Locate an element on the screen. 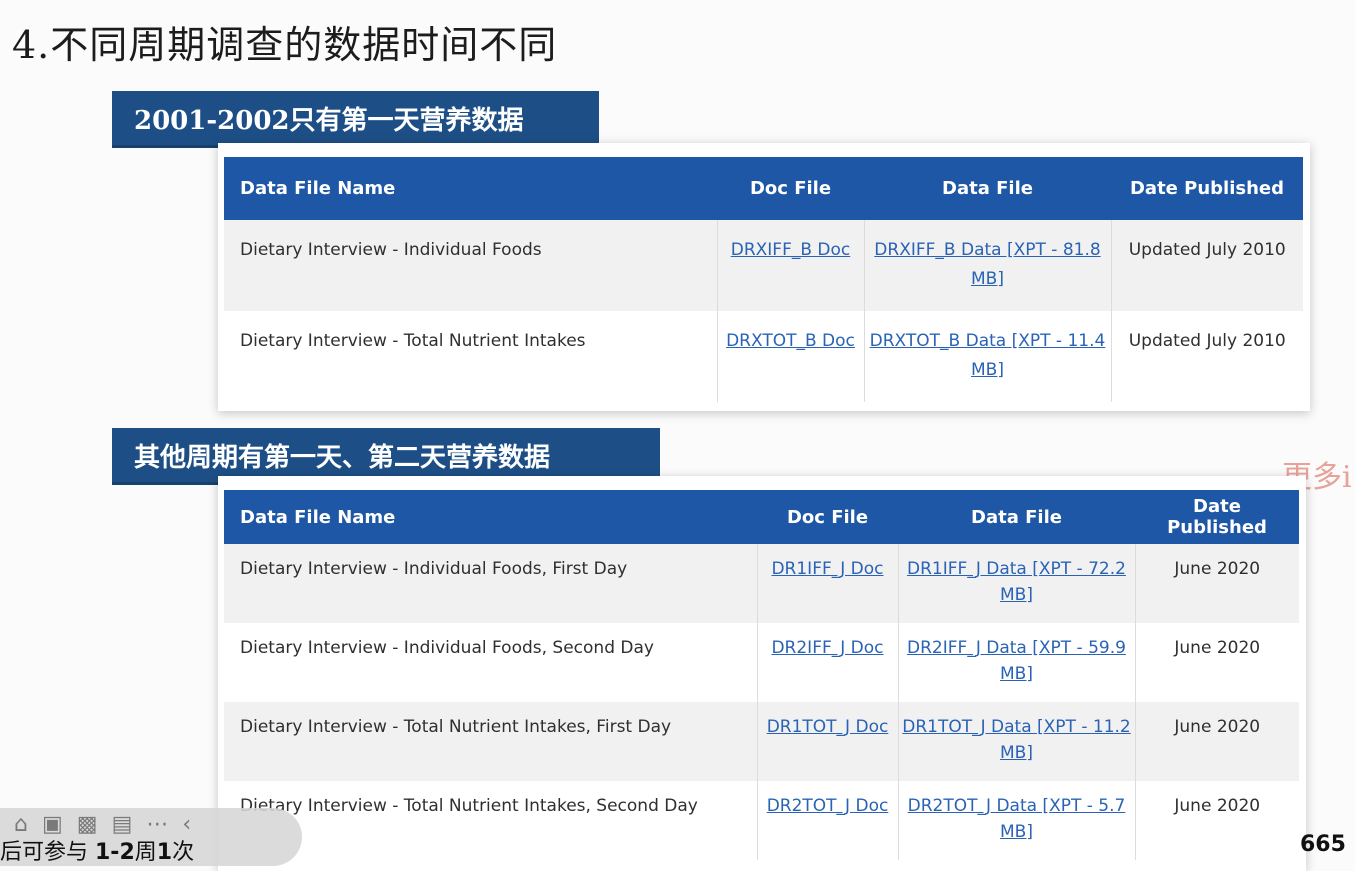  row-doc-cell: DRXTOT_B Doc is located at coordinates (791, 356).